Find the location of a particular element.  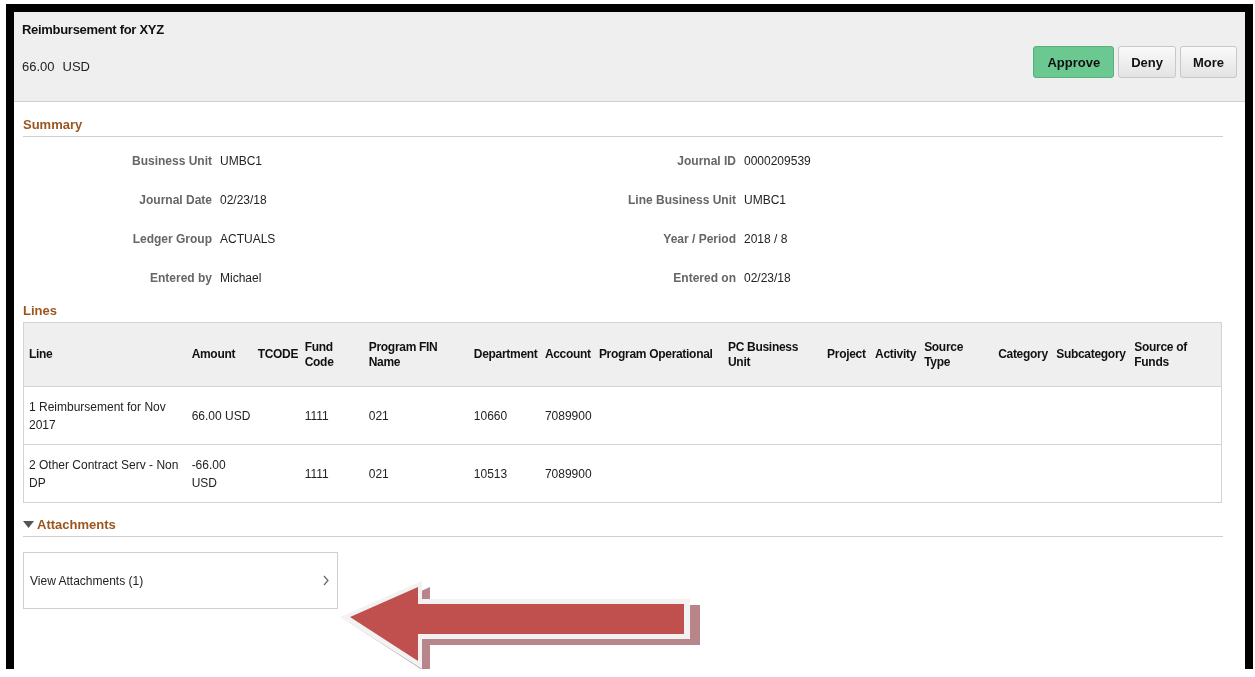

table-cell: 2 Other Contract Serv - Non DP is located at coordinates (104, 473).